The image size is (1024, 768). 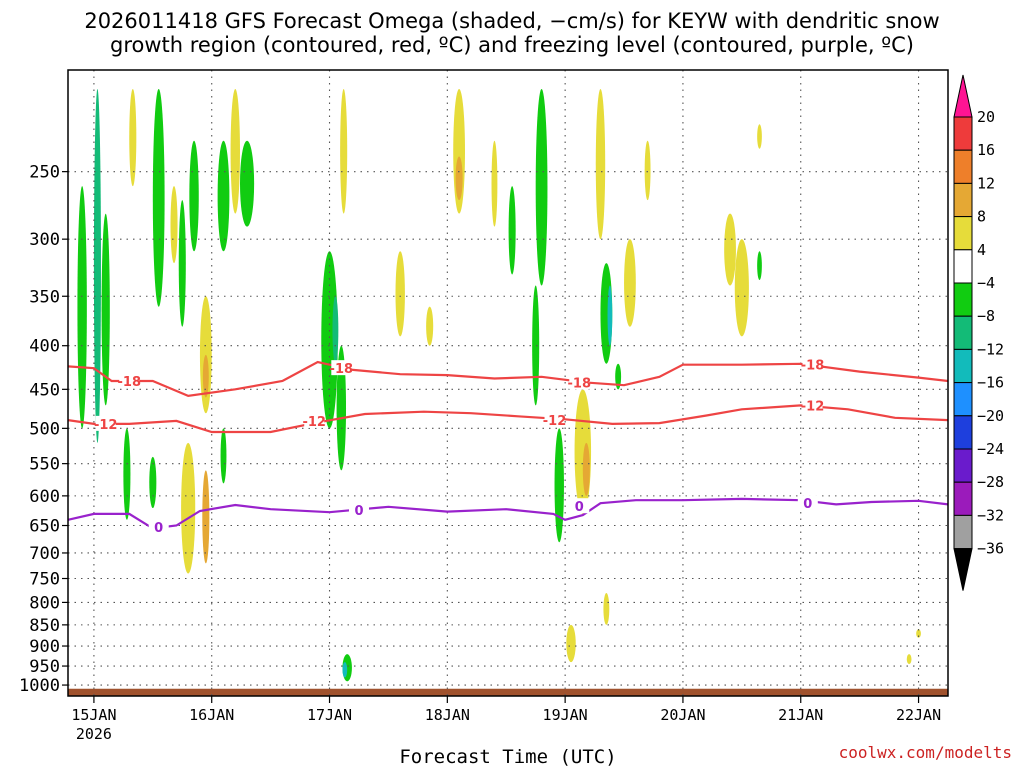 I want to click on y-tick-label-550: 550, so click(x=44, y=465).